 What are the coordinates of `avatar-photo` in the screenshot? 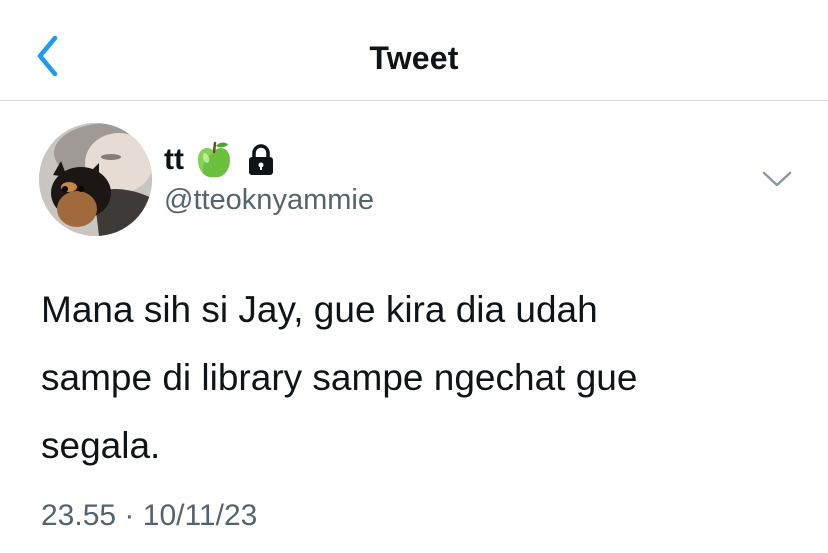 It's located at (95, 179).